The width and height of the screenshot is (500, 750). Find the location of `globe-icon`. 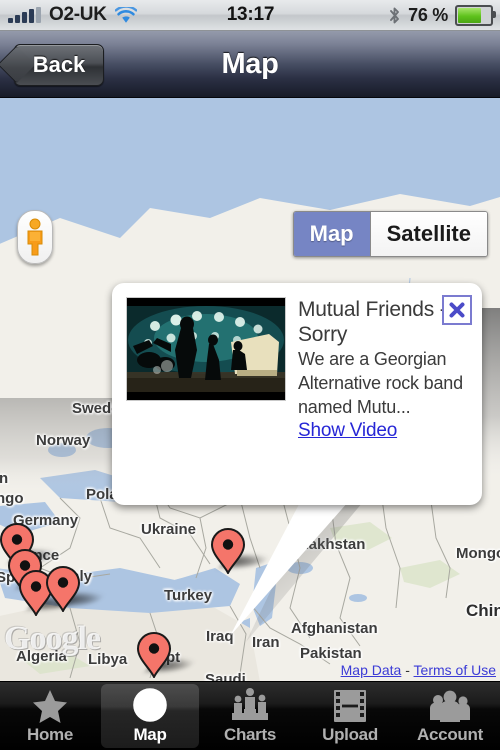

globe-icon is located at coordinates (150, 705).